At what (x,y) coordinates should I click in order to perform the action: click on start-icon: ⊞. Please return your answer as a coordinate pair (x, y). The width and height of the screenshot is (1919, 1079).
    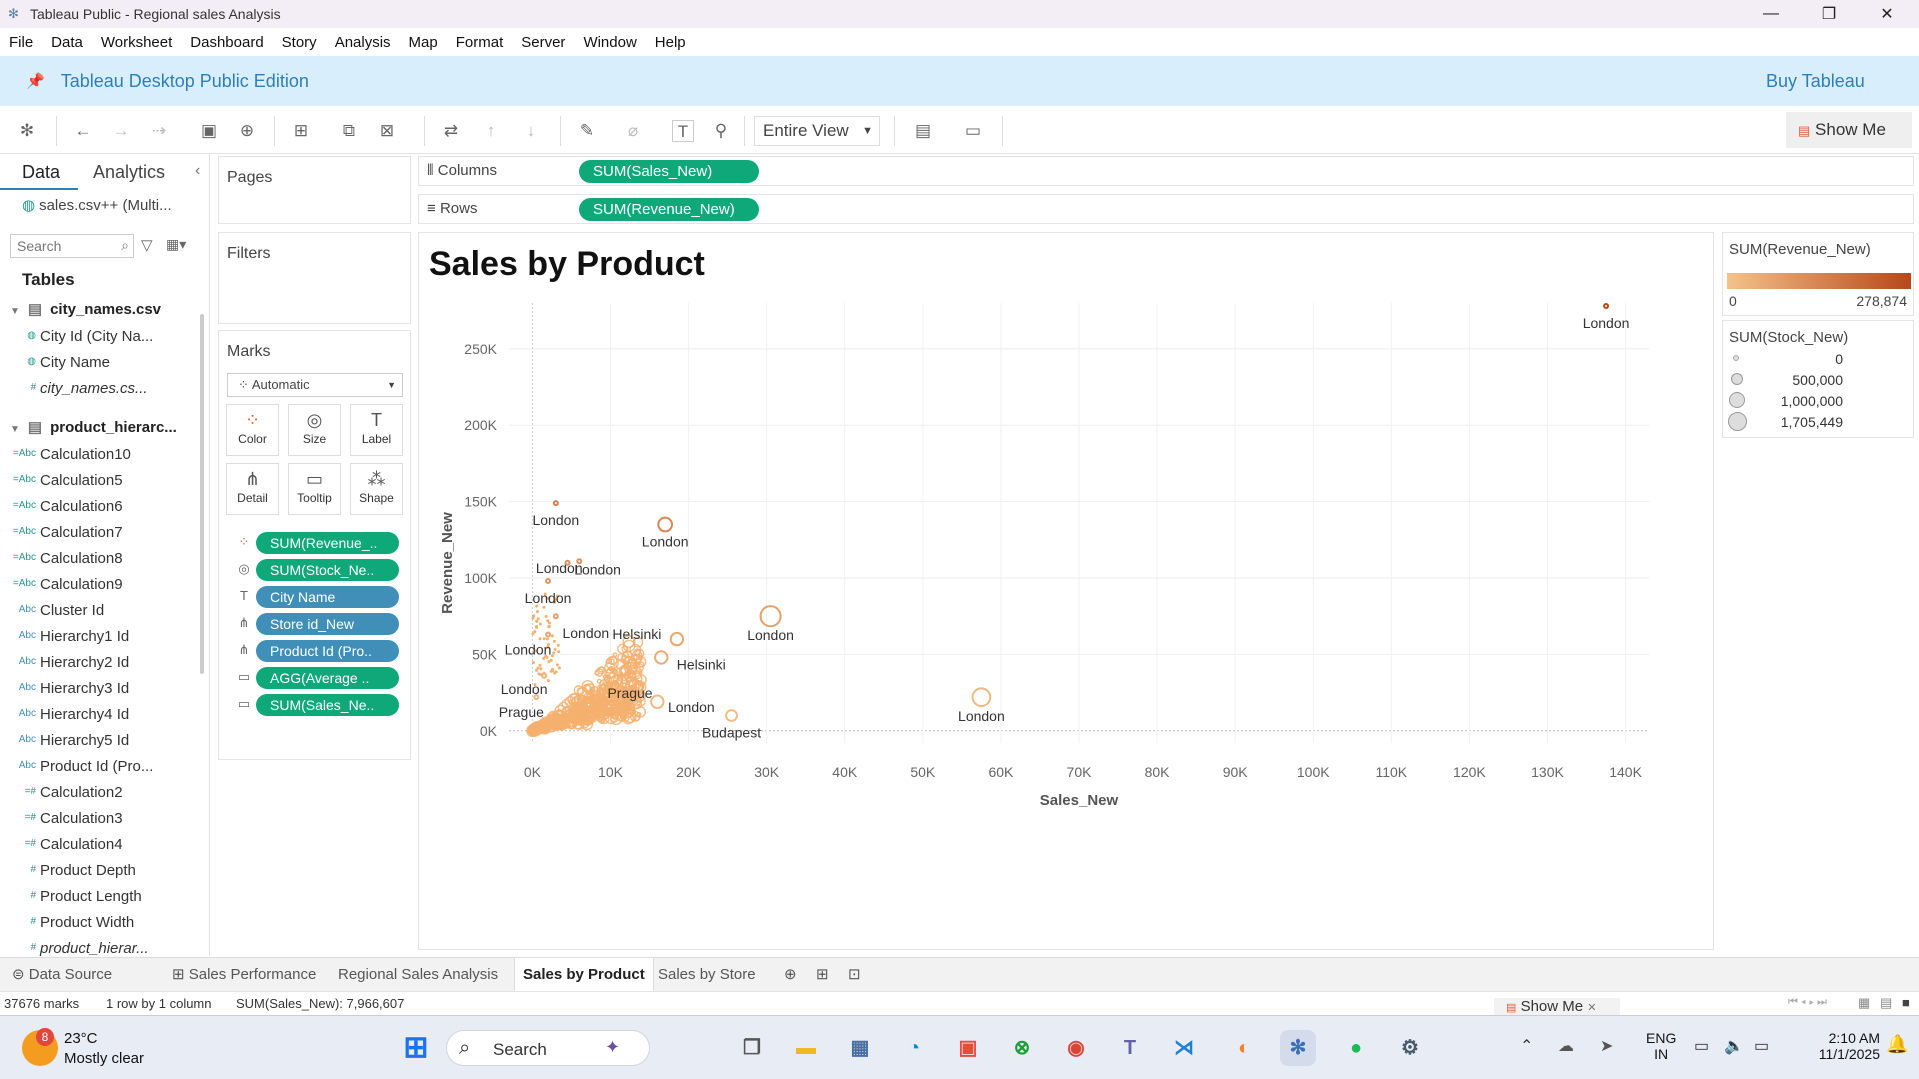
    Looking at the image, I should click on (416, 1048).